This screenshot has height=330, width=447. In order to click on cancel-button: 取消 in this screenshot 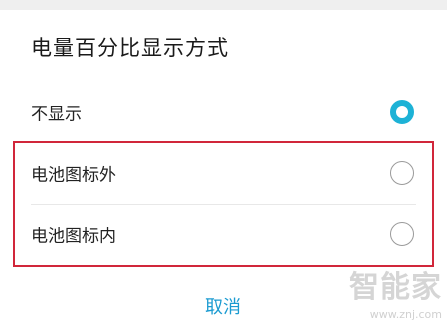, I will do `click(223, 308)`.